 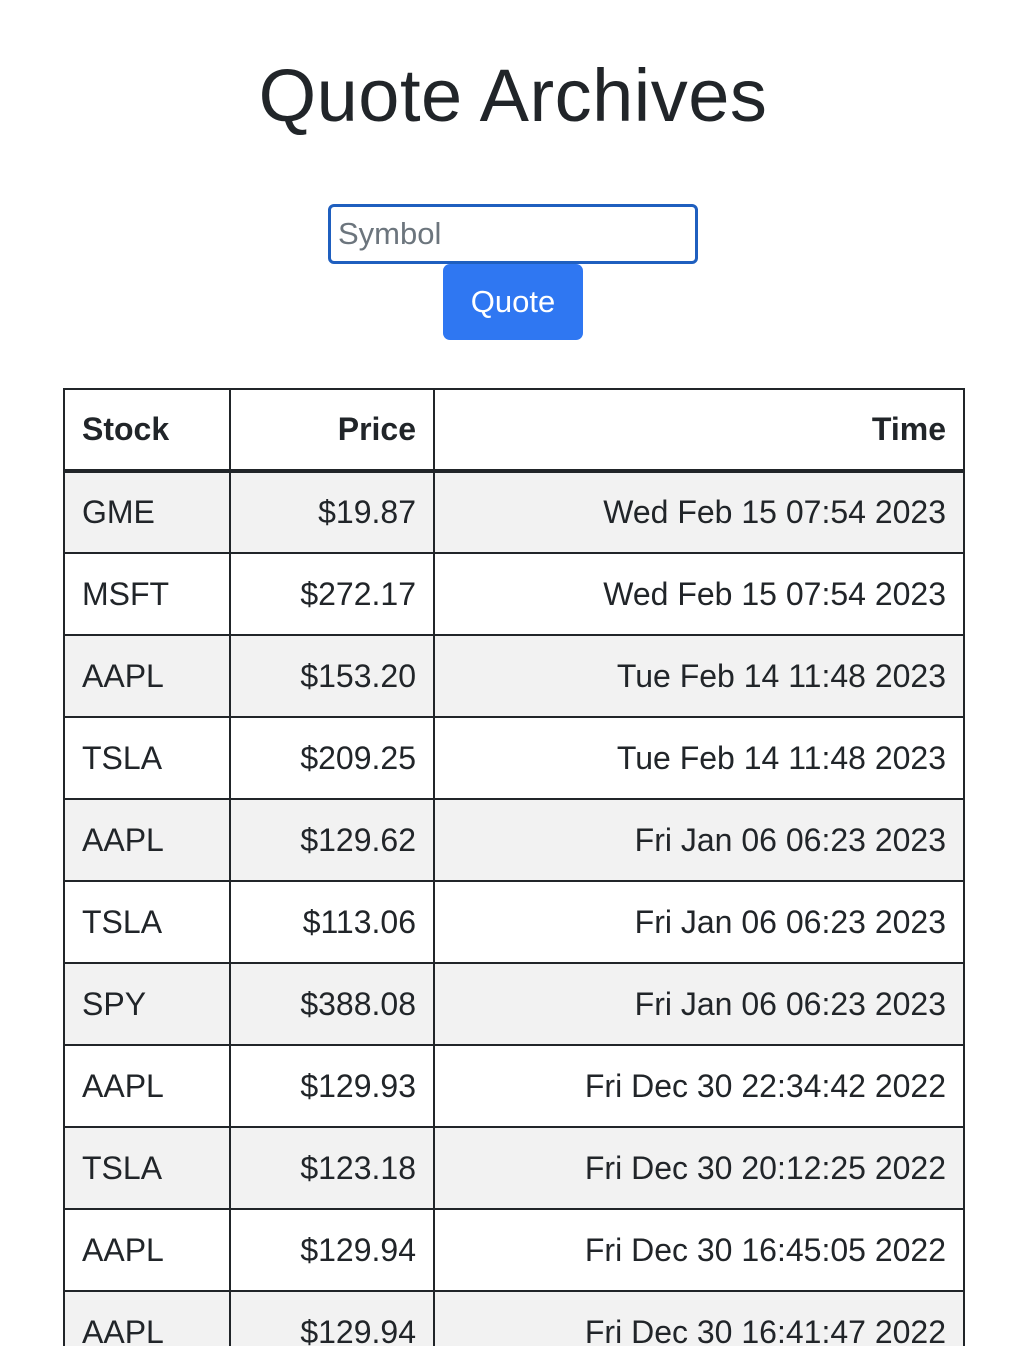 I want to click on cell-time: Fri Dec 30 22:34:42 2022, so click(x=699, y=1086).